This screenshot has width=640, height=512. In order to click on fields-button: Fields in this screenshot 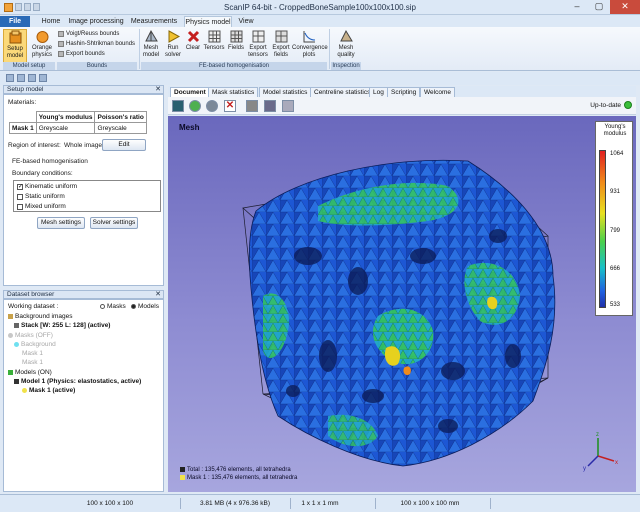, I will do `click(236, 40)`.